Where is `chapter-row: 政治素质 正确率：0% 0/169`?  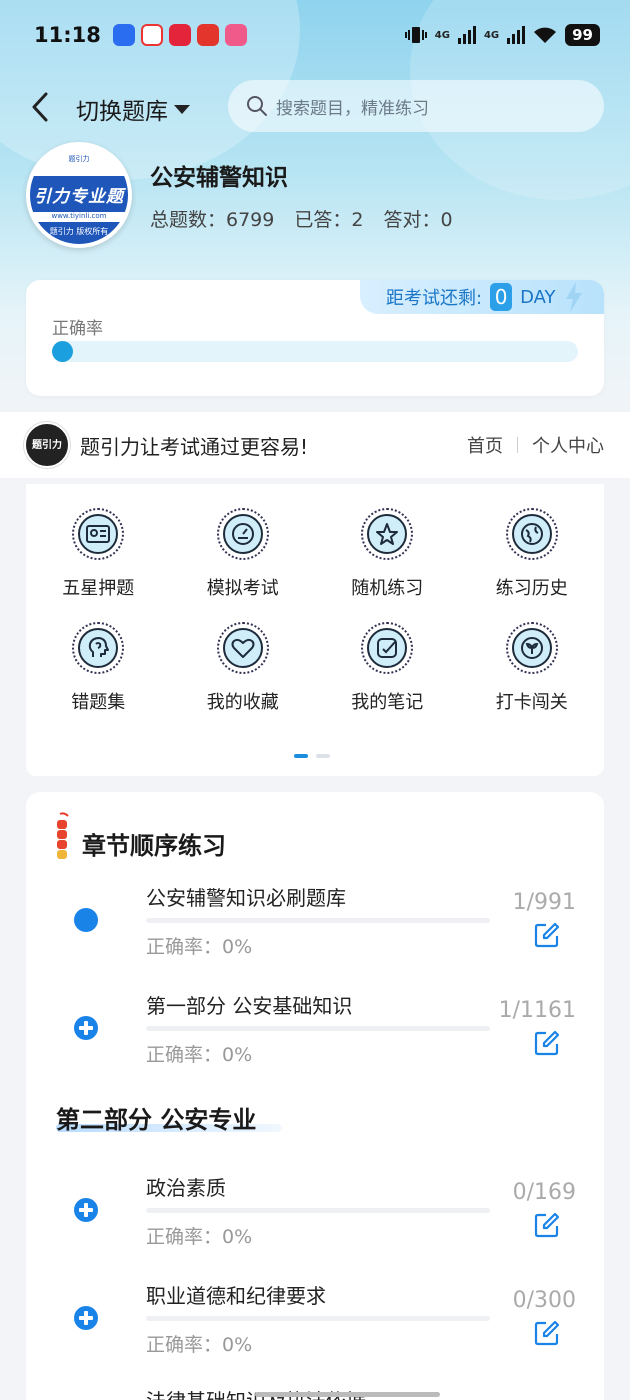 chapter-row: 政治素质 正确率：0% 0/169 is located at coordinates (315, 1222).